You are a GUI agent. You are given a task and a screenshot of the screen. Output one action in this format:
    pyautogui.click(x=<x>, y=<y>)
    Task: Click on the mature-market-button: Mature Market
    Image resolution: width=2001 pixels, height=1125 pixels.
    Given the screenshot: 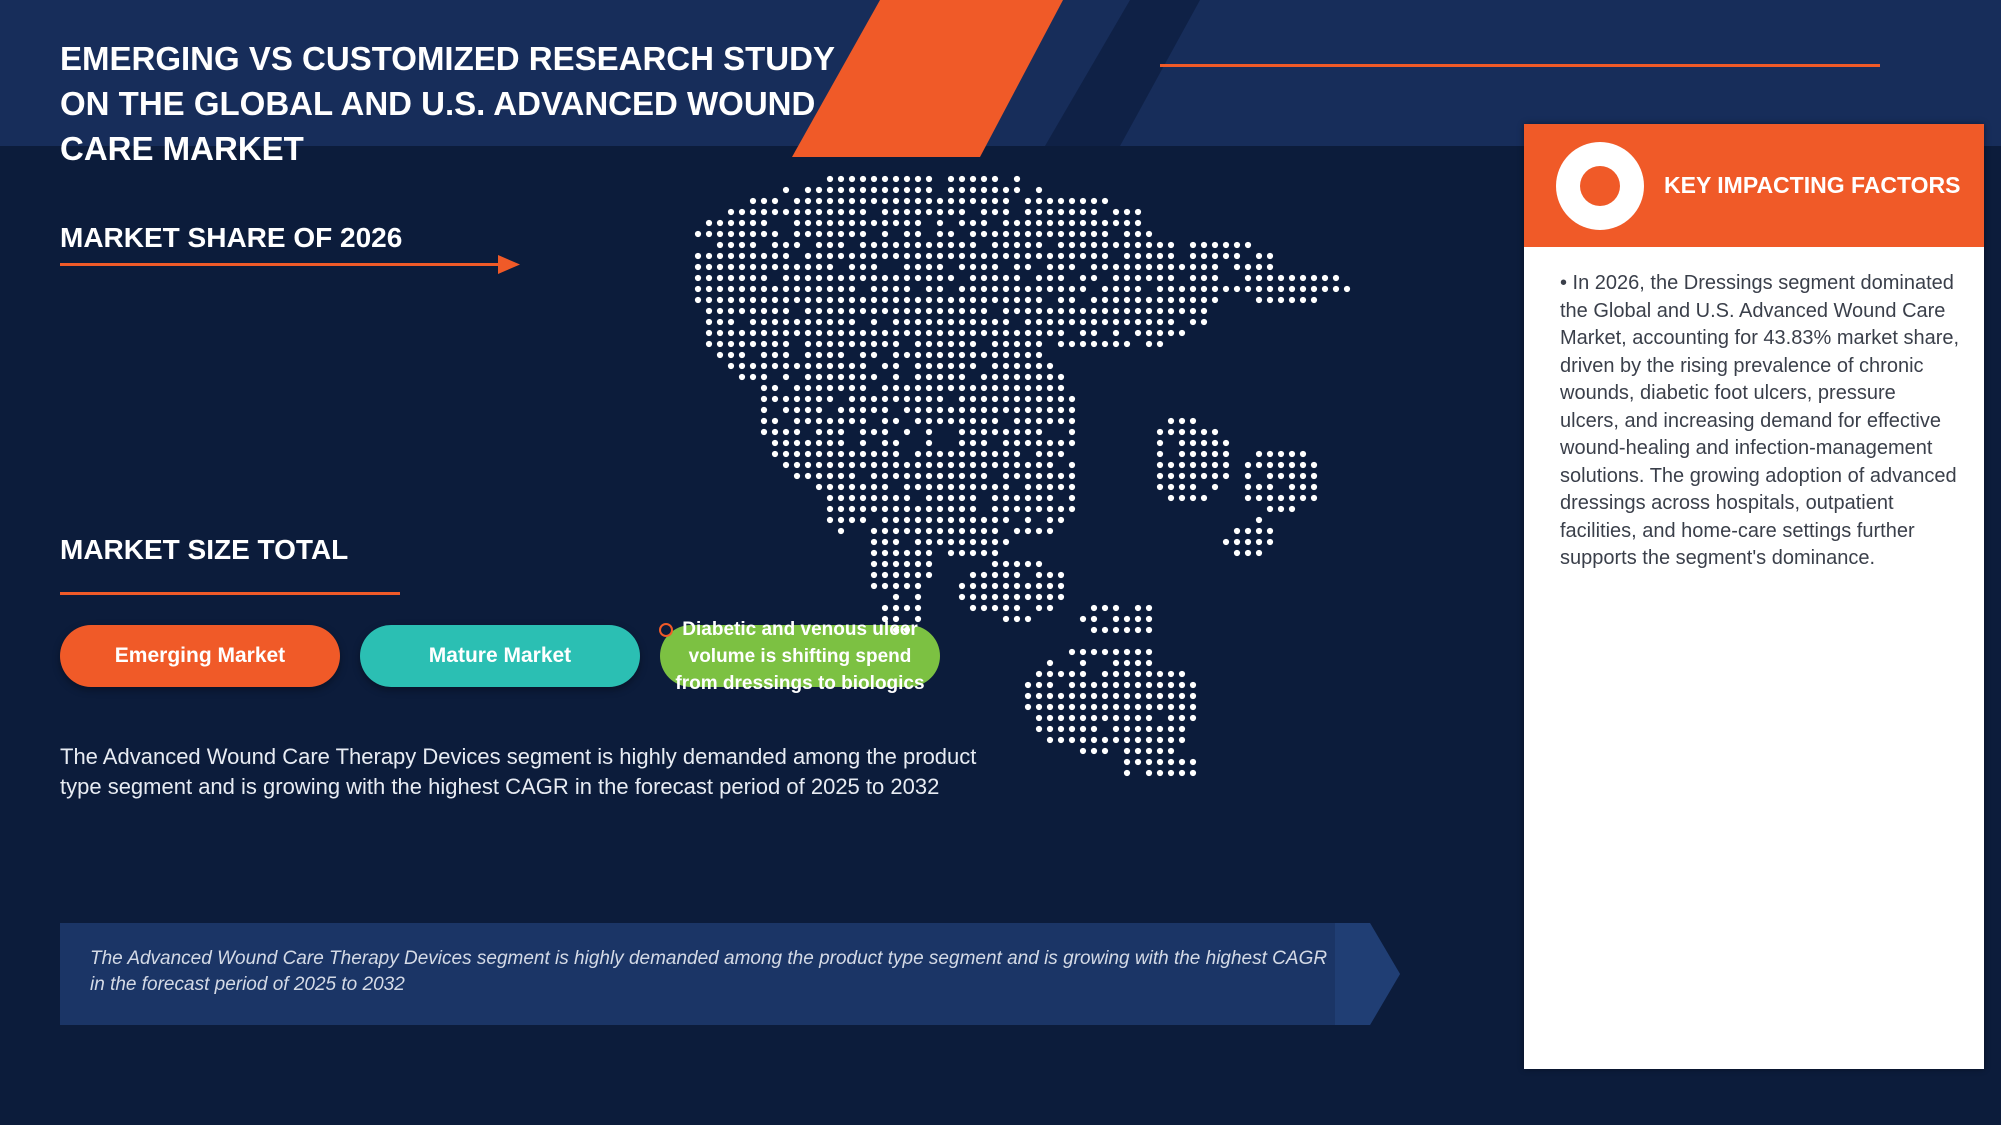 What is the action you would take?
    pyautogui.click(x=500, y=656)
    